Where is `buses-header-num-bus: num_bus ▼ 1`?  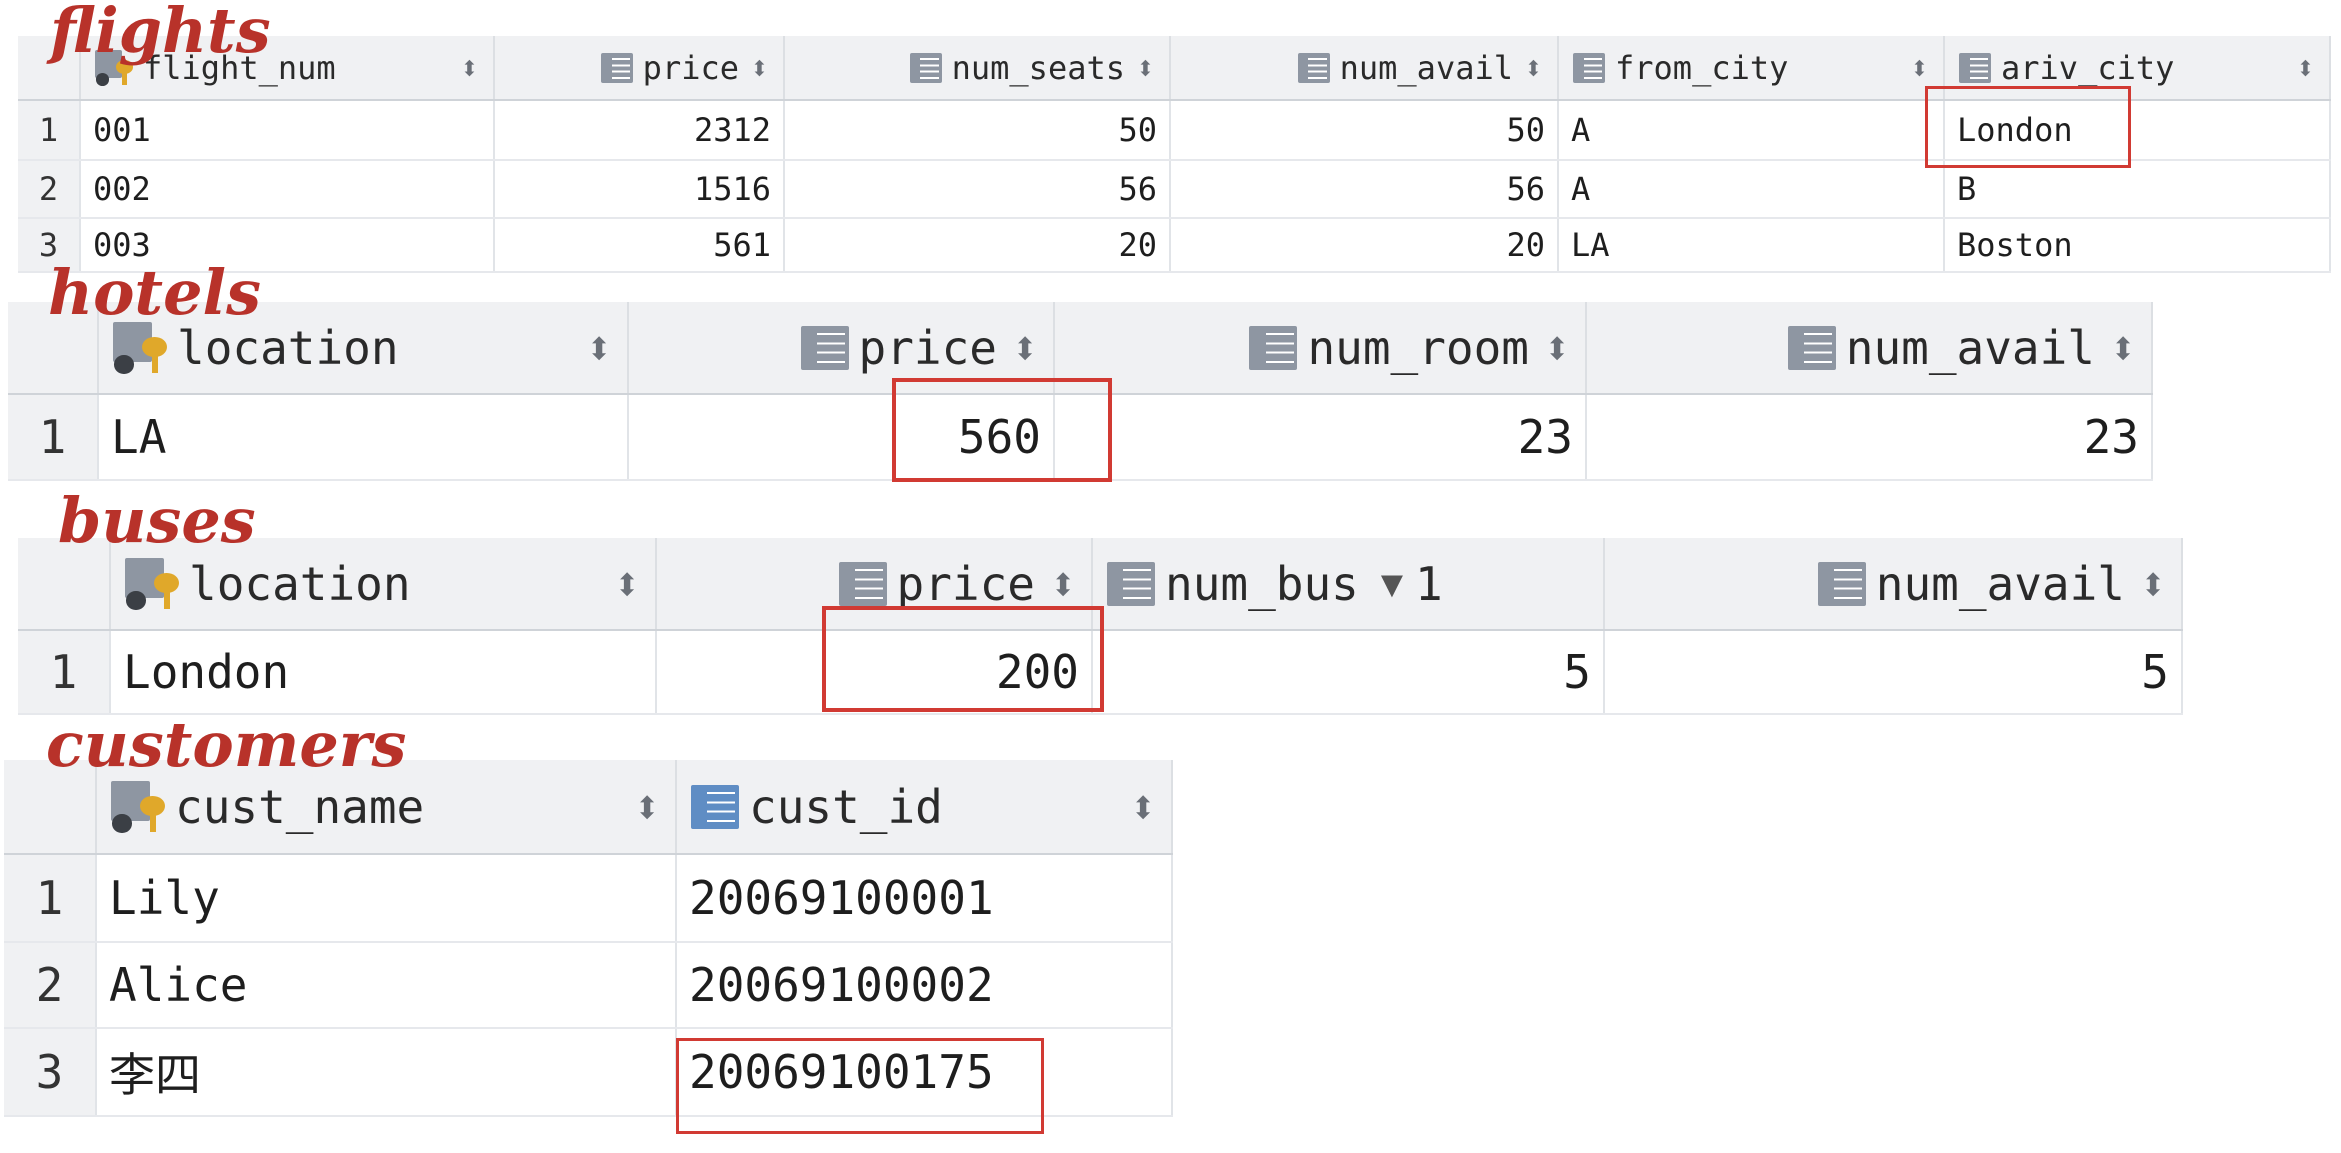 buses-header-num-bus: num_bus ▼ 1 is located at coordinates (1348, 584).